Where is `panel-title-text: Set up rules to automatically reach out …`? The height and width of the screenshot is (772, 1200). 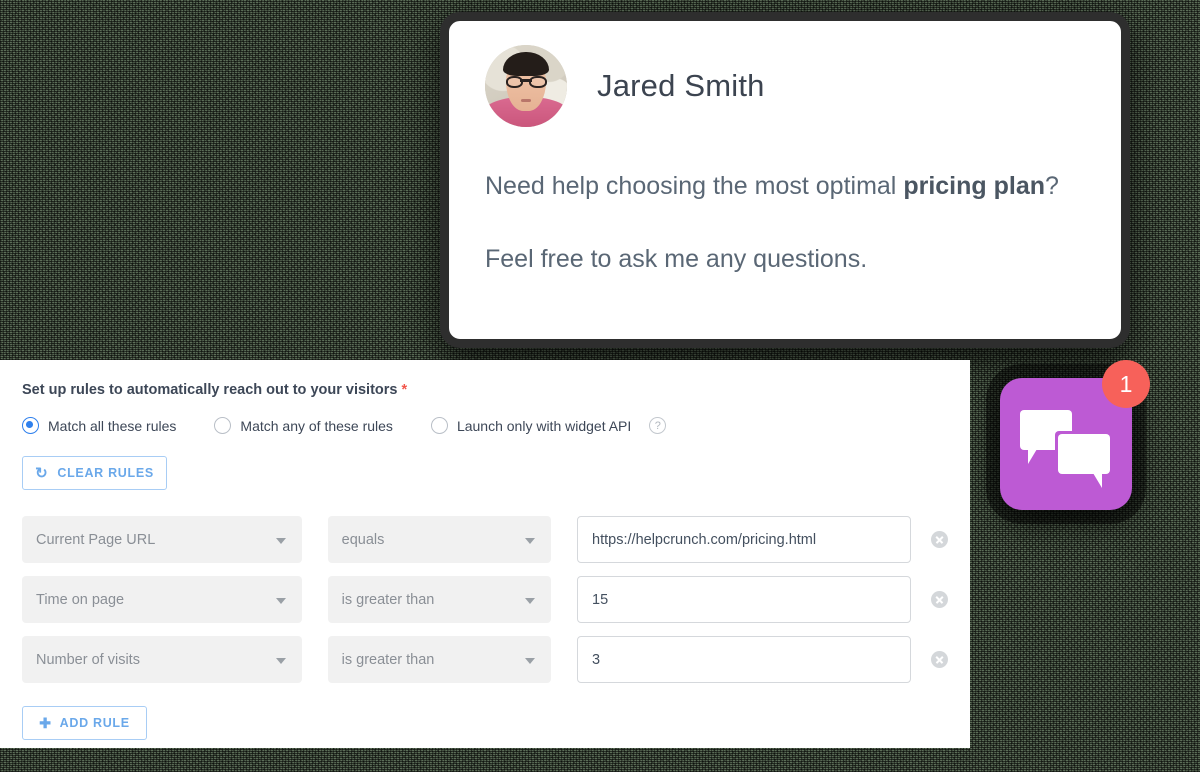 panel-title-text: Set up rules to automatically reach out … is located at coordinates (210, 390).